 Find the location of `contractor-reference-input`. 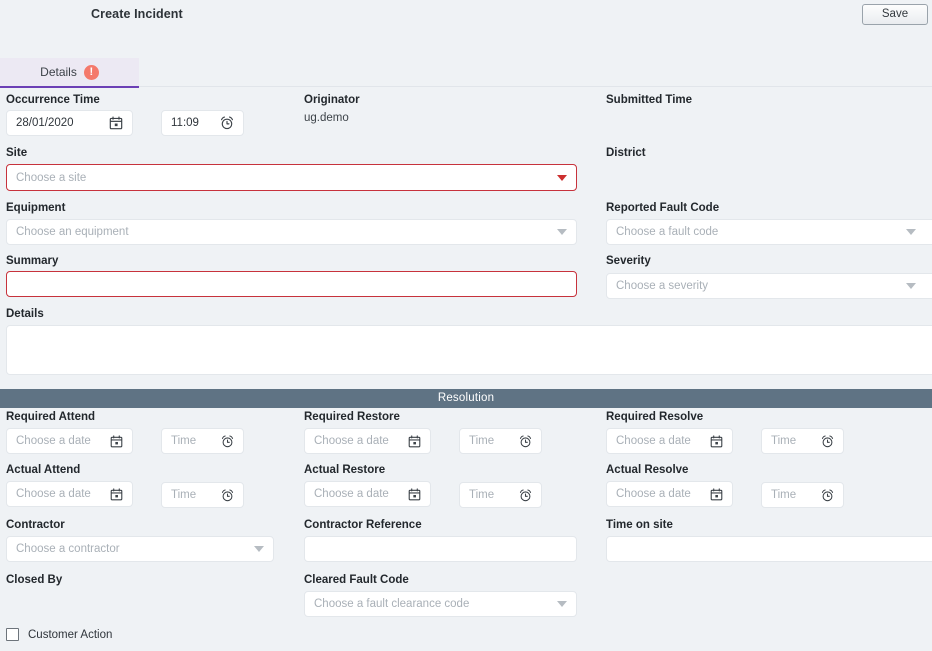

contractor-reference-input is located at coordinates (440, 549).